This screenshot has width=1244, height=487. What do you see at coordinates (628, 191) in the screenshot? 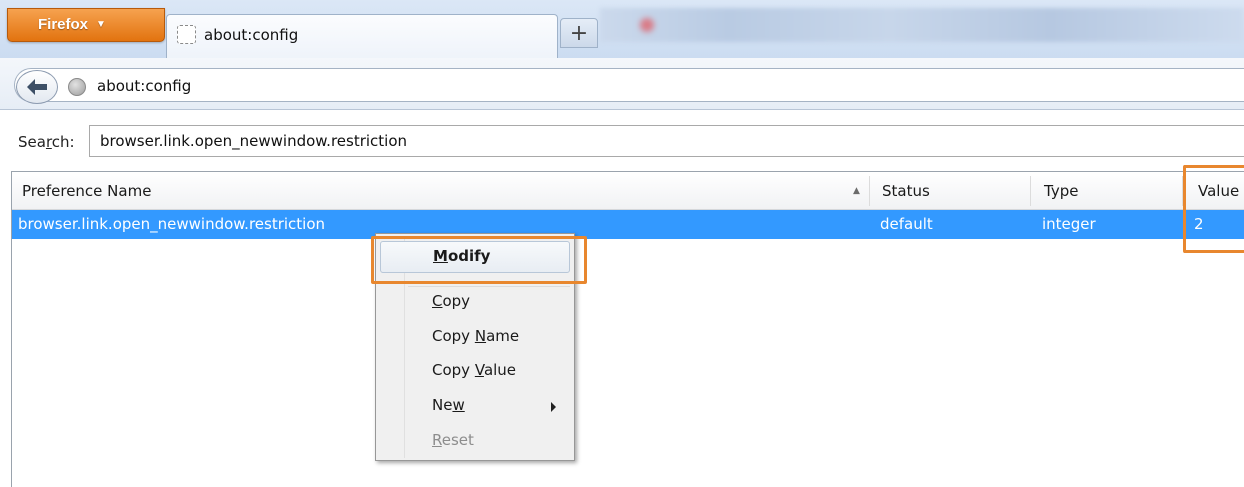
I see `table-header: Preference Name ▲ Status Type Value` at bounding box center [628, 191].